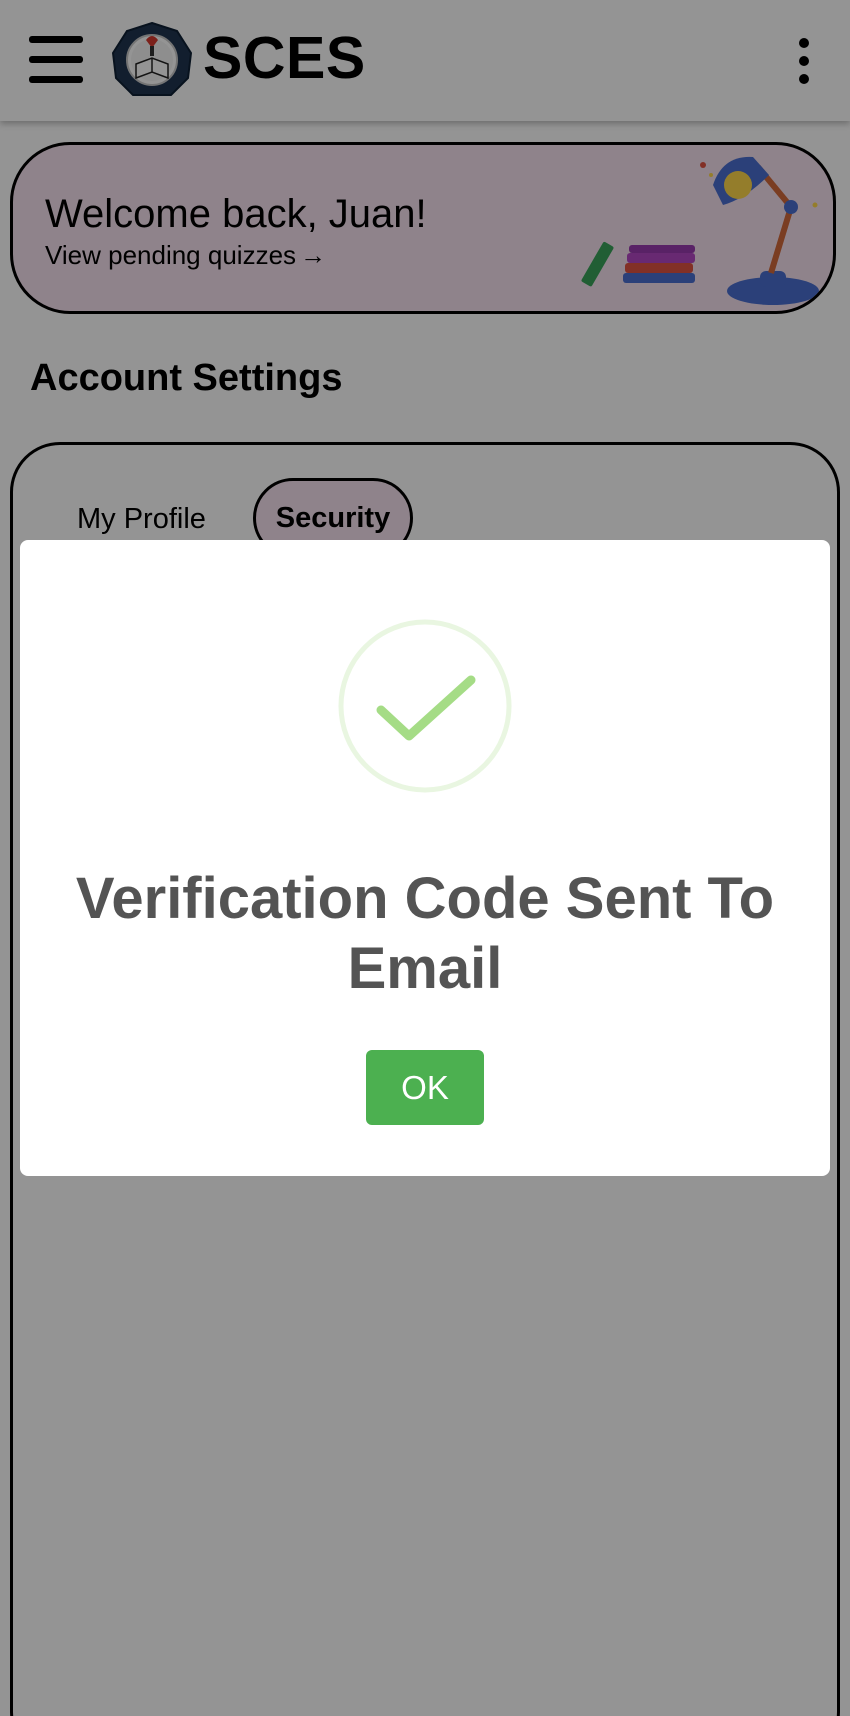  I want to click on ok-button: OK, so click(425, 1087).